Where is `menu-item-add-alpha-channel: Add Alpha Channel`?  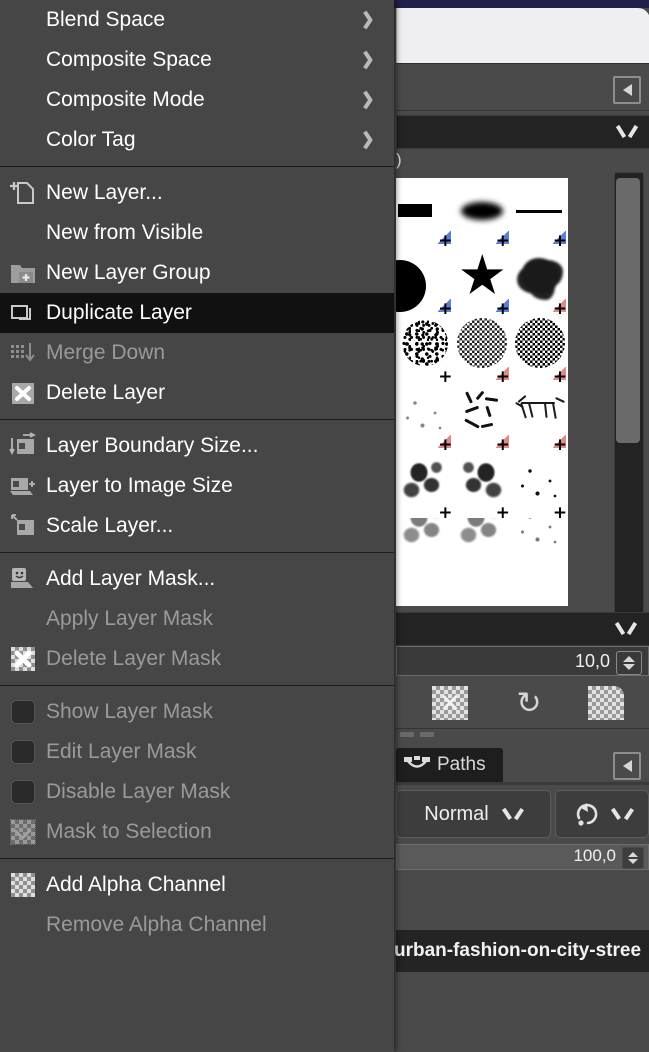
menu-item-add-alpha-channel: Add Alpha Channel is located at coordinates (197, 885).